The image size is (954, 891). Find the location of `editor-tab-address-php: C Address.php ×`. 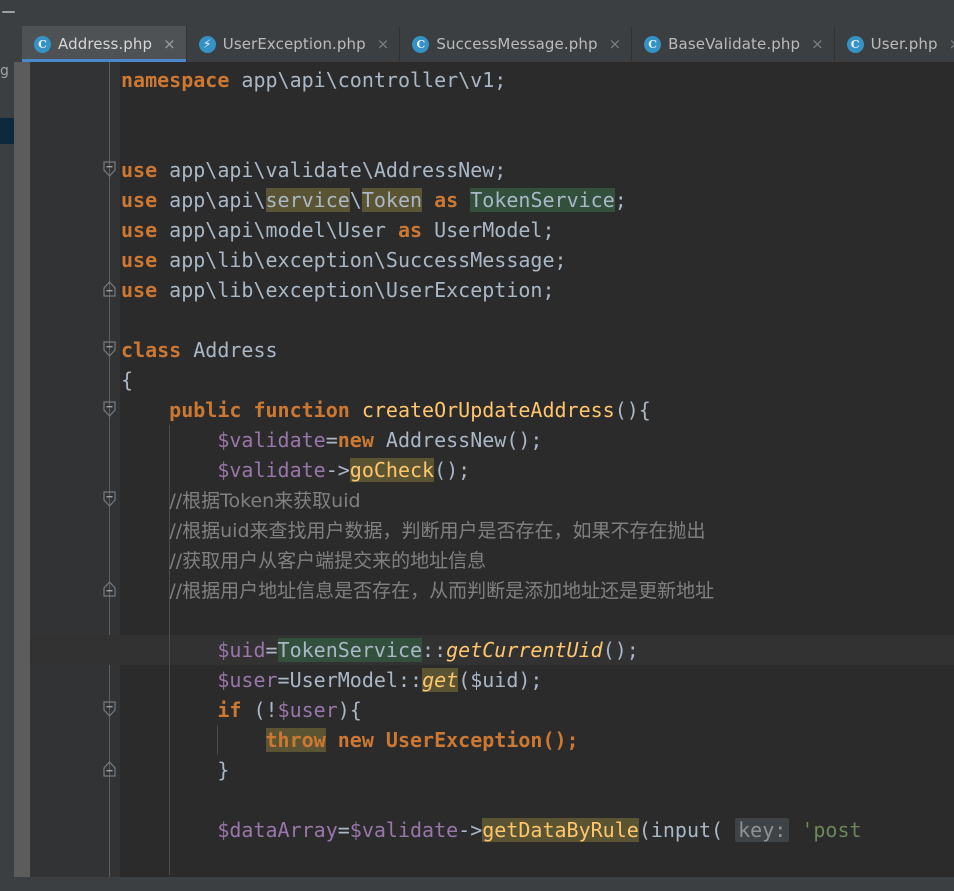

editor-tab-address-php: C Address.php × is located at coordinates (104, 44).